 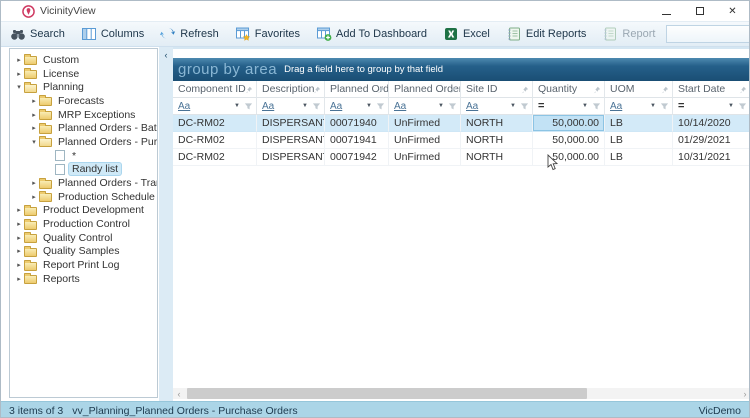 I want to click on cell-planned-order-n: 00071942, so click(x=357, y=157).